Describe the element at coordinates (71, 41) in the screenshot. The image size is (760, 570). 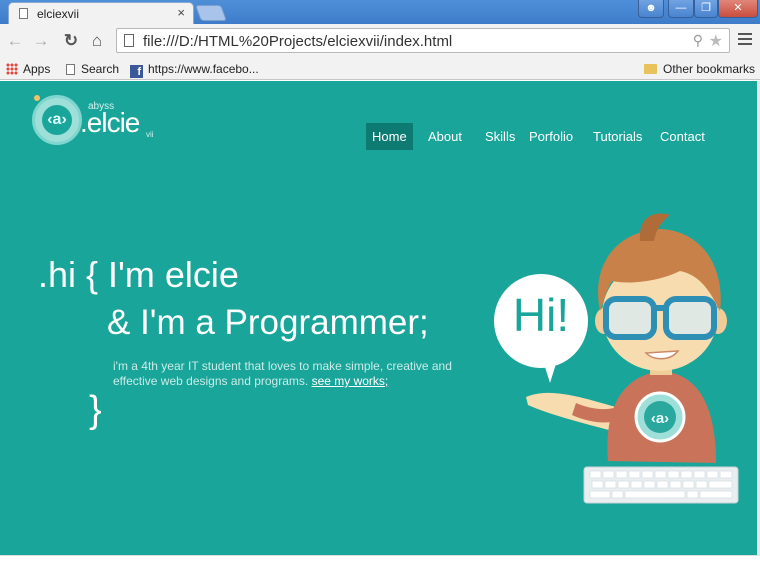
I see `reload-icon: ↻` at that location.